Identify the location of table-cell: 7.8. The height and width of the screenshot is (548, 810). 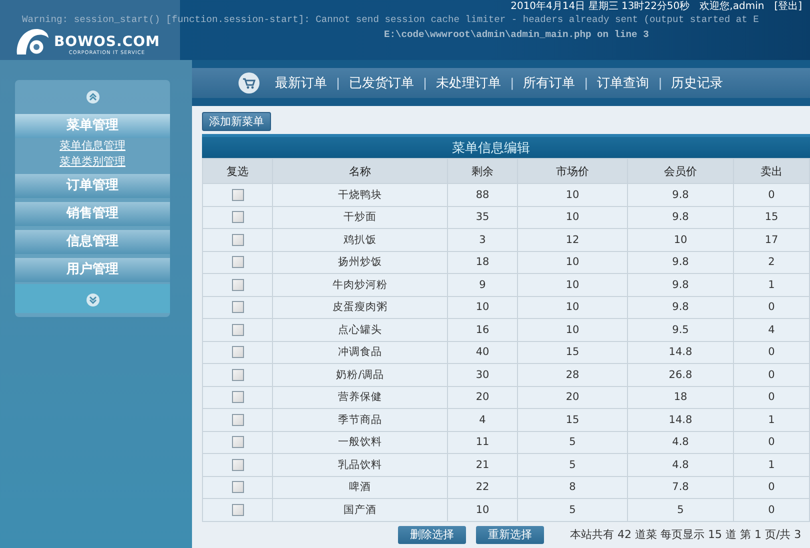
(681, 487).